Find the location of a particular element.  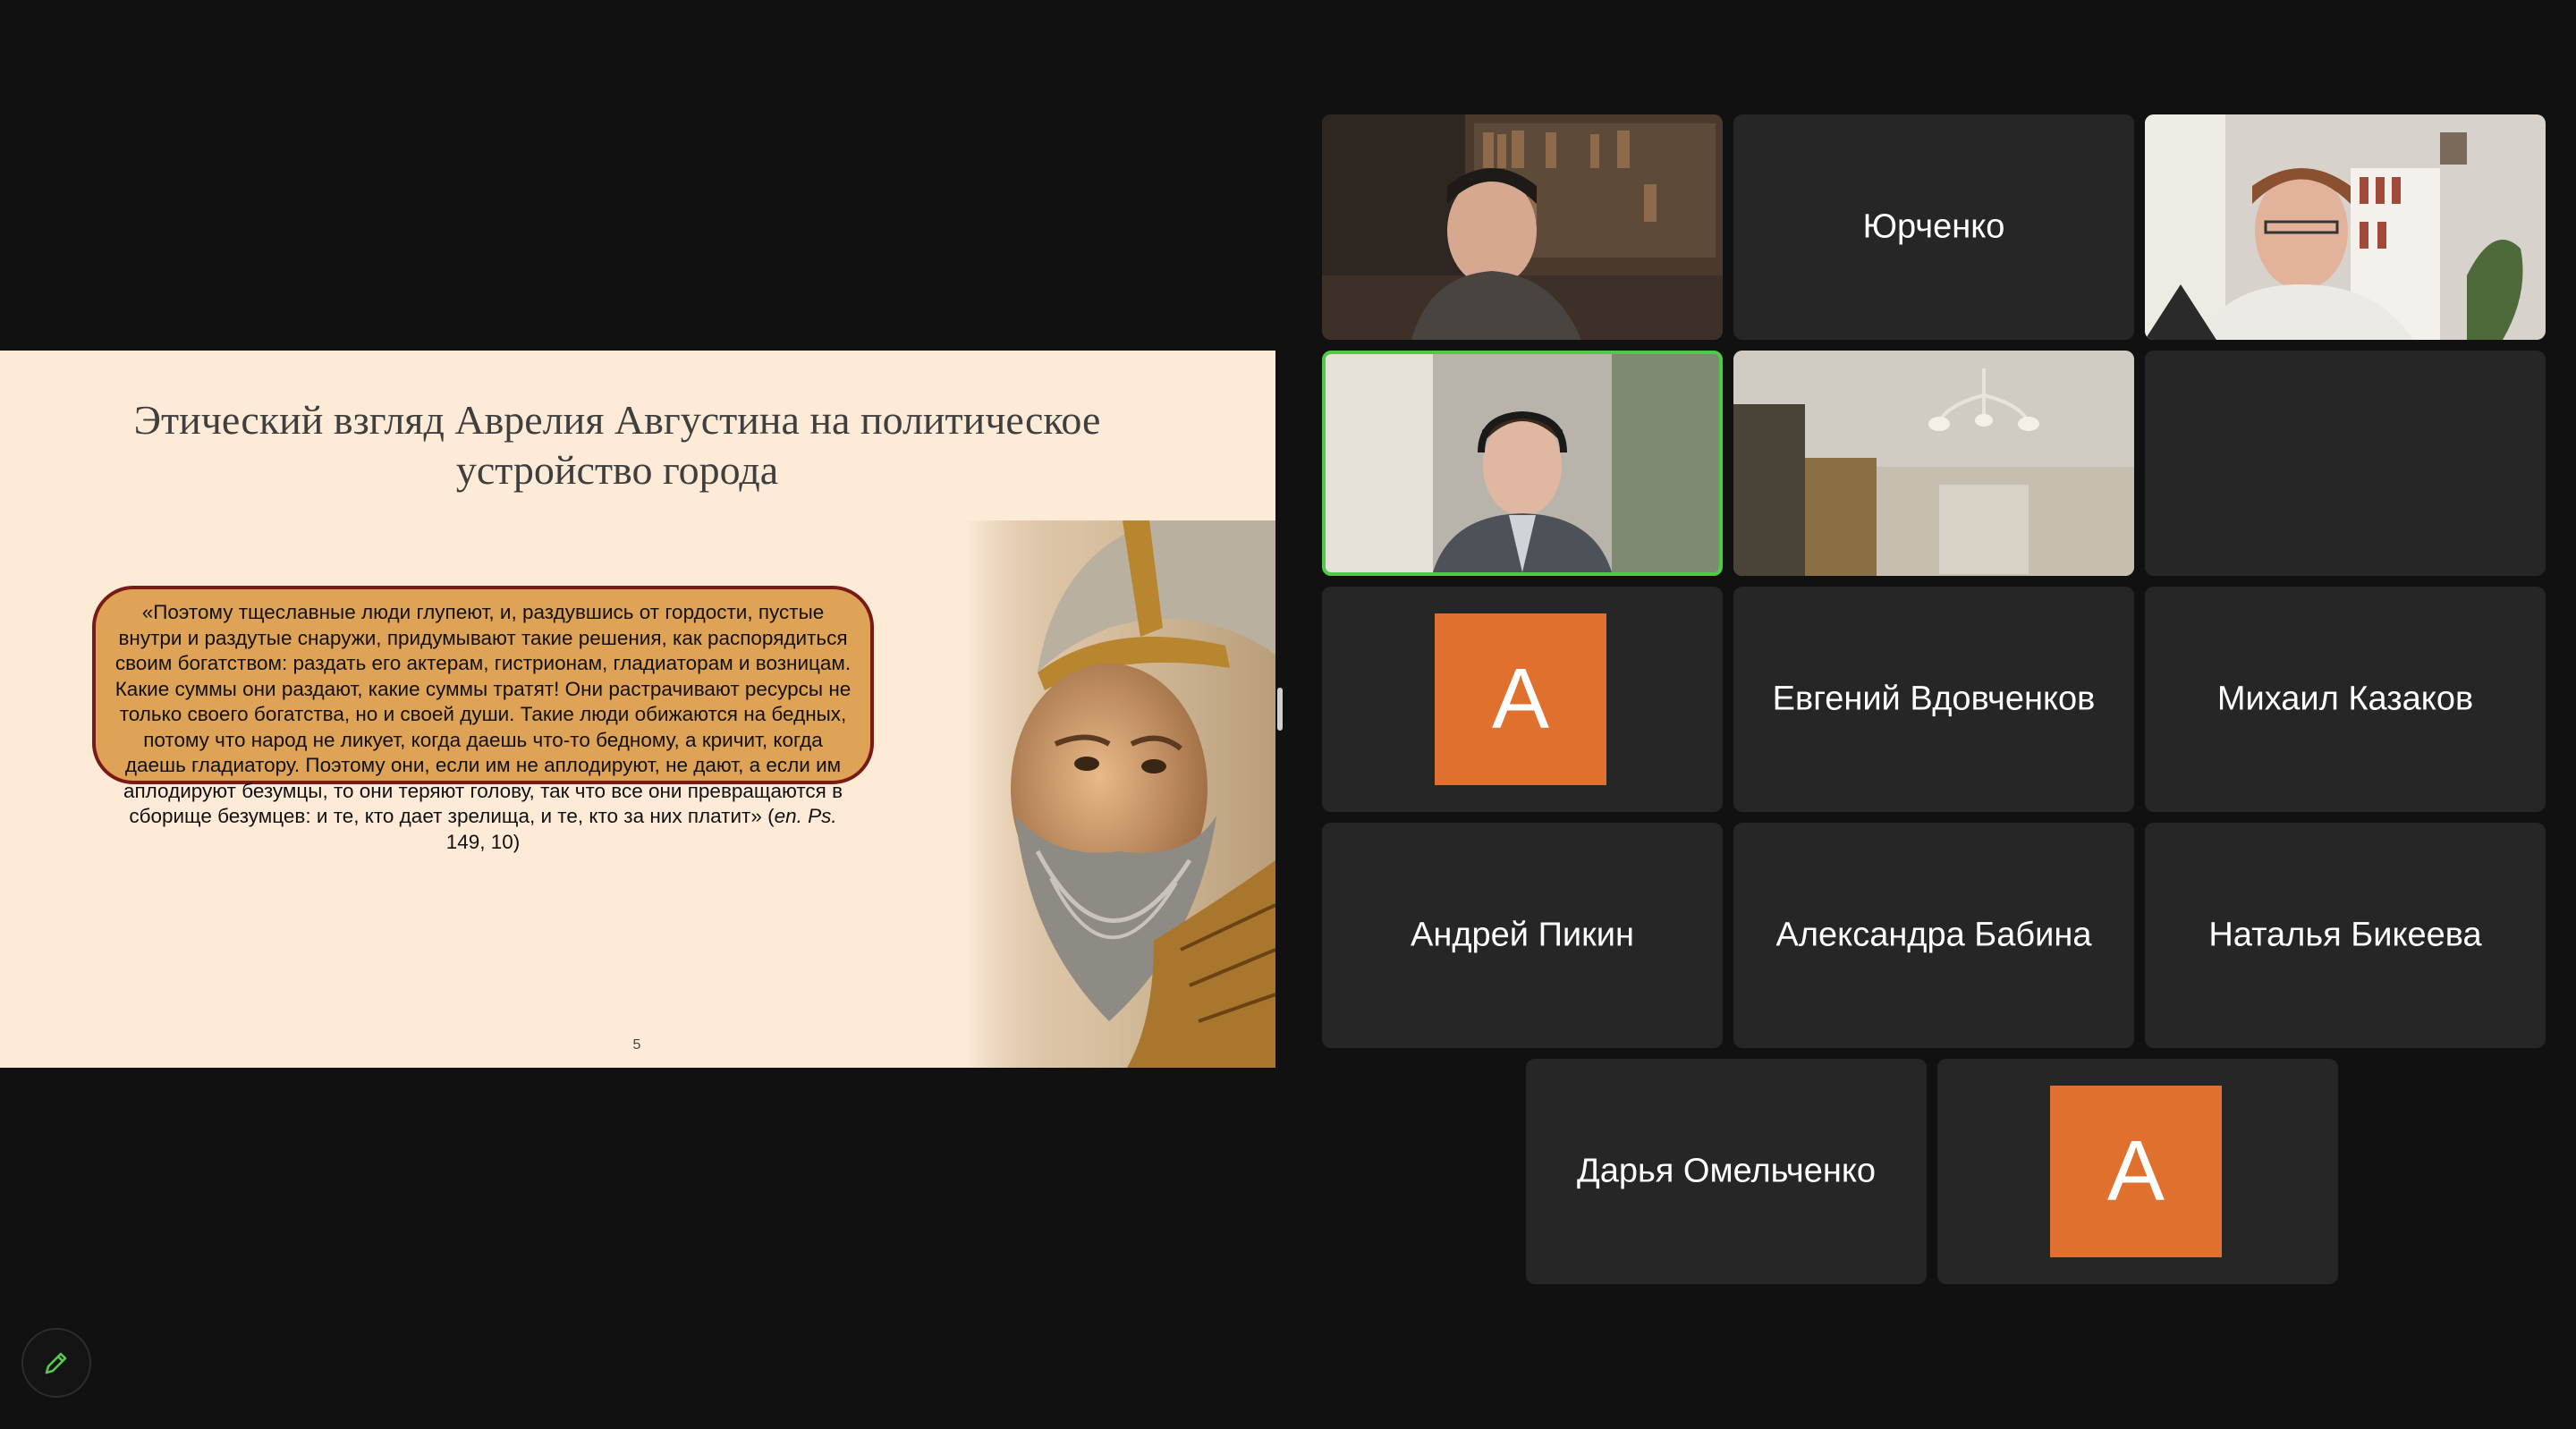

participant-tile-4-active-speaker is located at coordinates (1522, 463).